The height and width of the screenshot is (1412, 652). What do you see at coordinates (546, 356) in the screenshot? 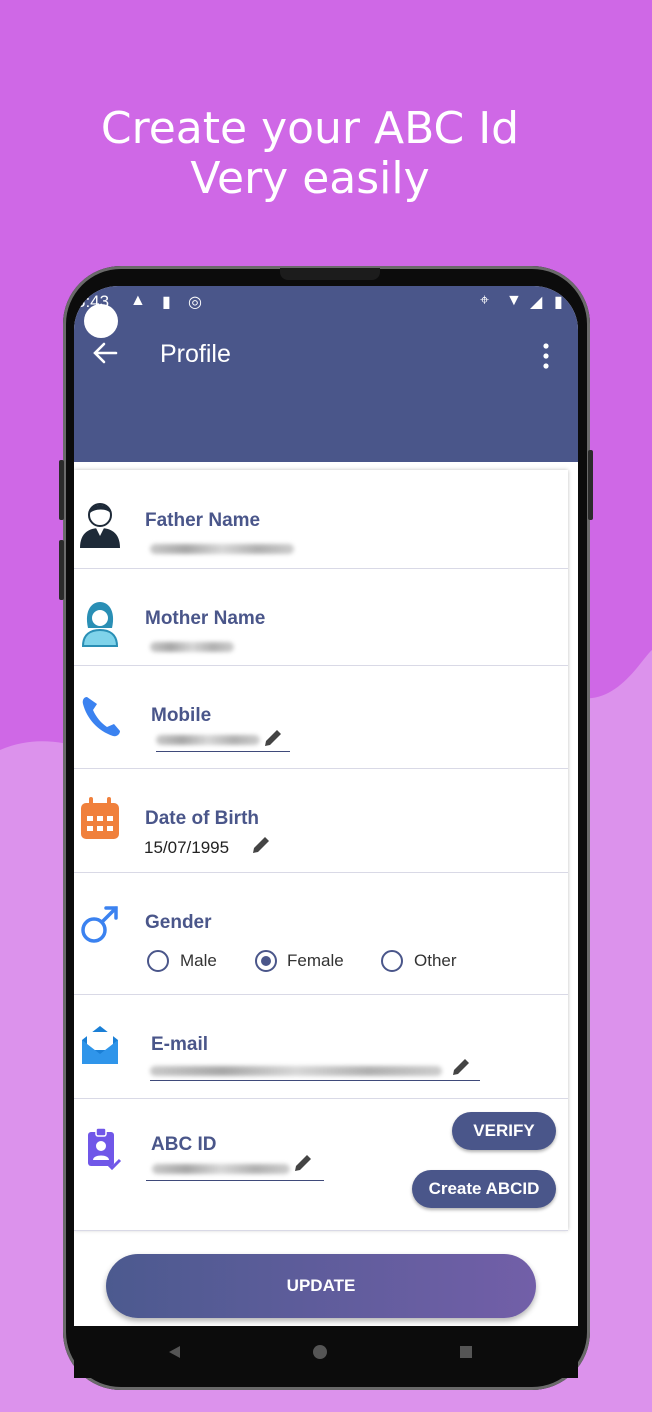
I see `more-options-icon` at bounding box center [546, 356].